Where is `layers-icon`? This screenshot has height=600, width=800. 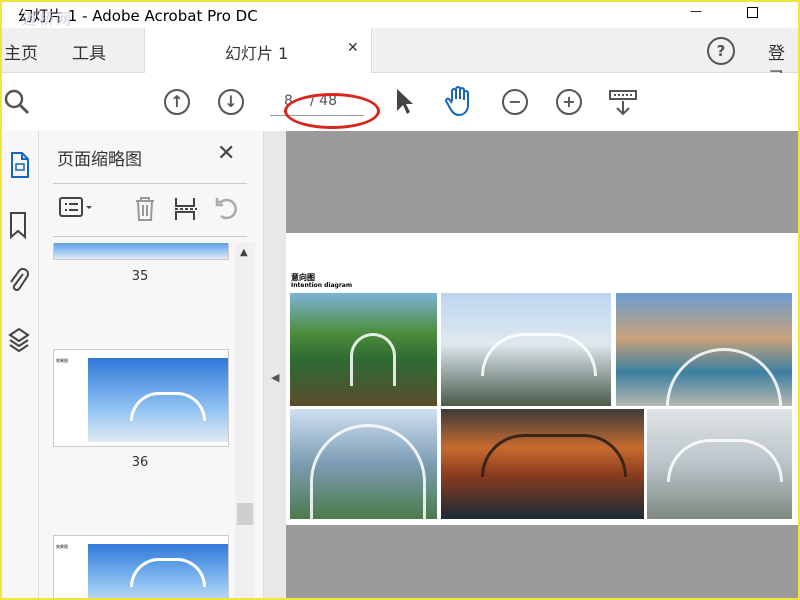
layers-icon is located at coordinates (19, 342).